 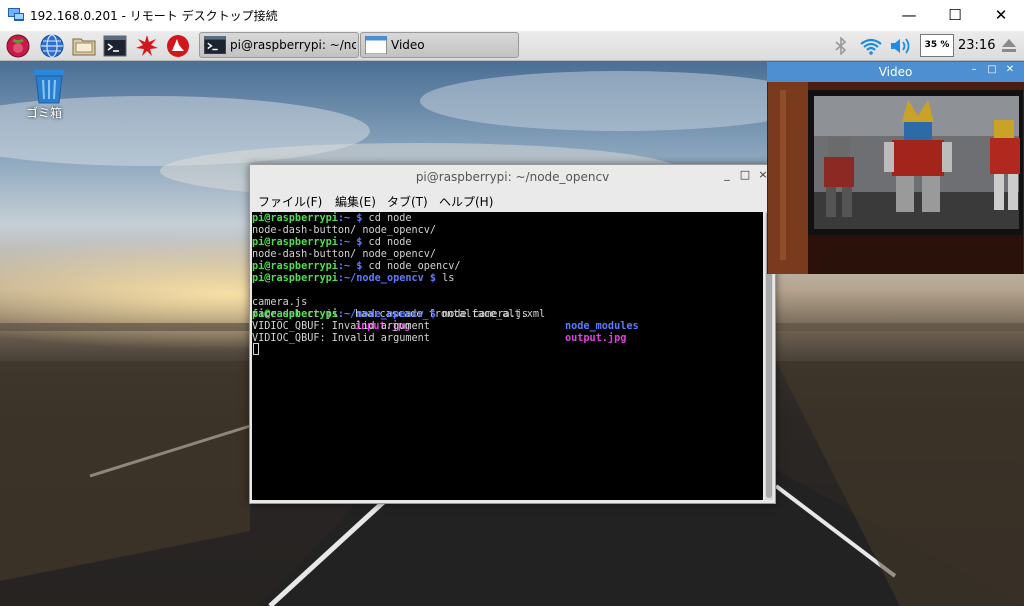 I want to click on trash-icon, so click(x=49, y=86).